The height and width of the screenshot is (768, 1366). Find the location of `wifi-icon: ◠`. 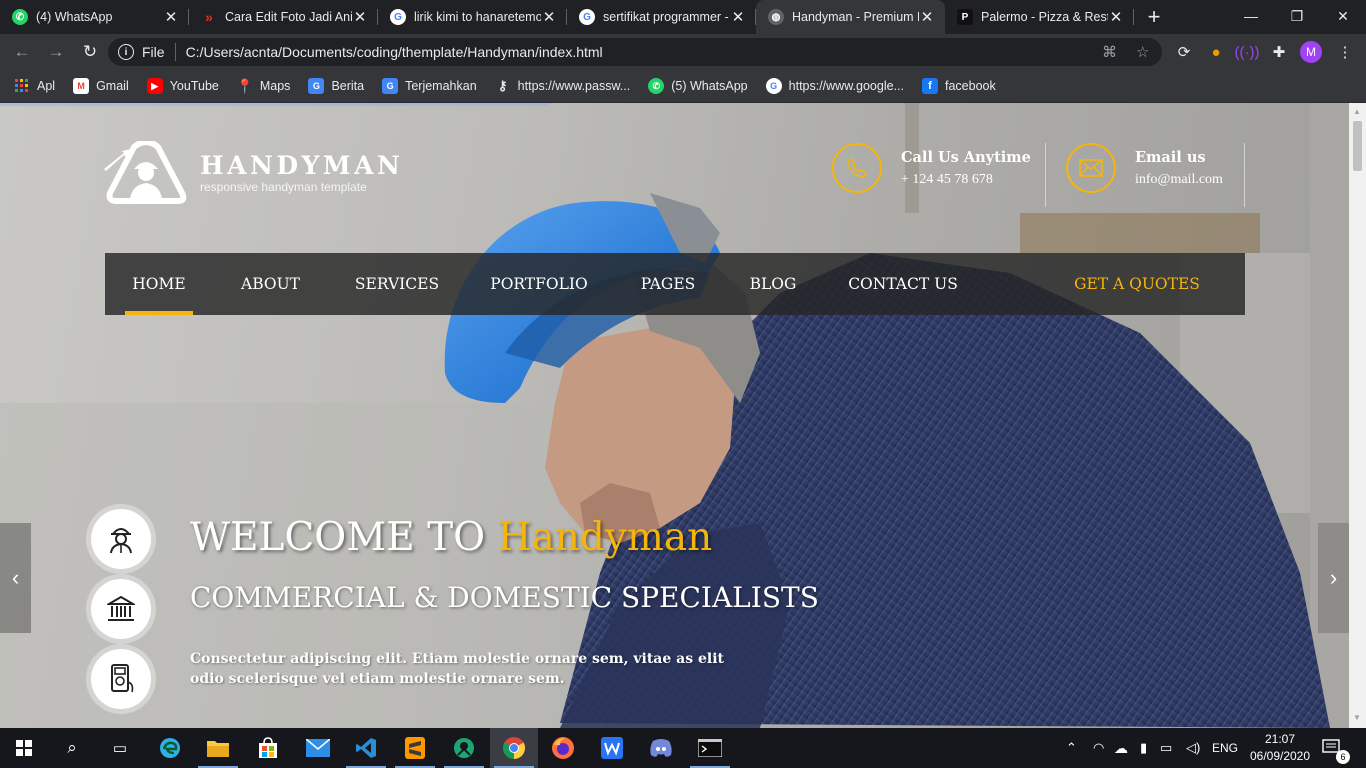

wifi-icon: ◠ is located at coordinates (1098, 748).